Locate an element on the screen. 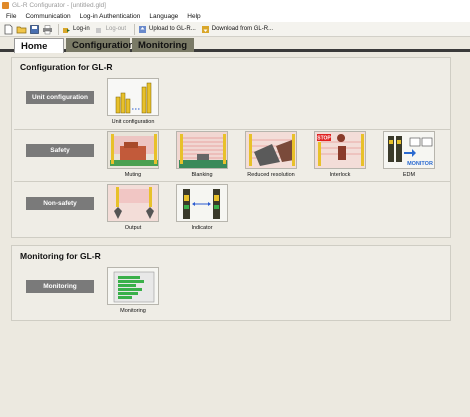  tile-indicator: Indicator is located at coordinates (202, 207).